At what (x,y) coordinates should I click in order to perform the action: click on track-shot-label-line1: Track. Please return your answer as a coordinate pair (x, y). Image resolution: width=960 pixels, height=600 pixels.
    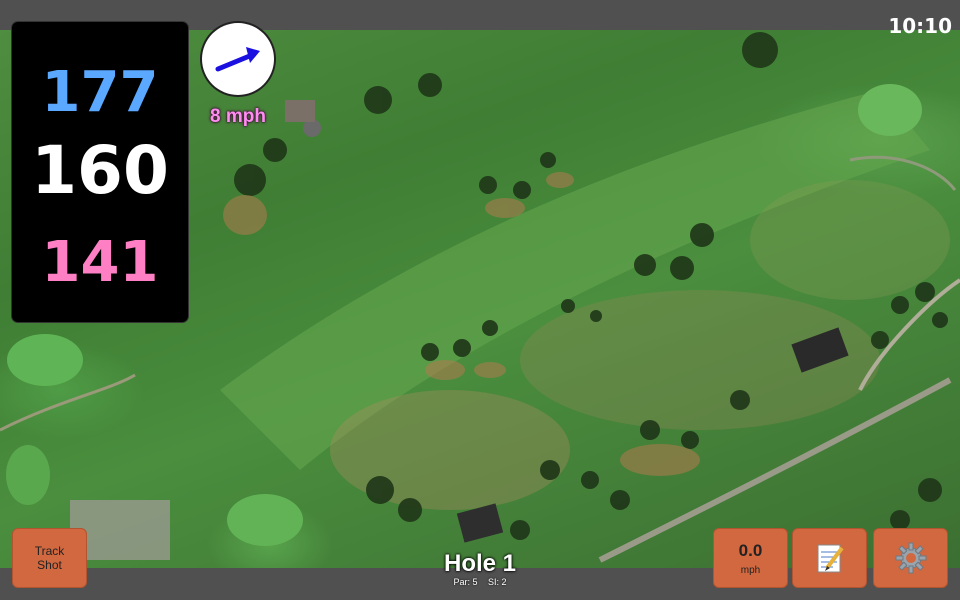
    Looking at the image, I should click on (49, 551).